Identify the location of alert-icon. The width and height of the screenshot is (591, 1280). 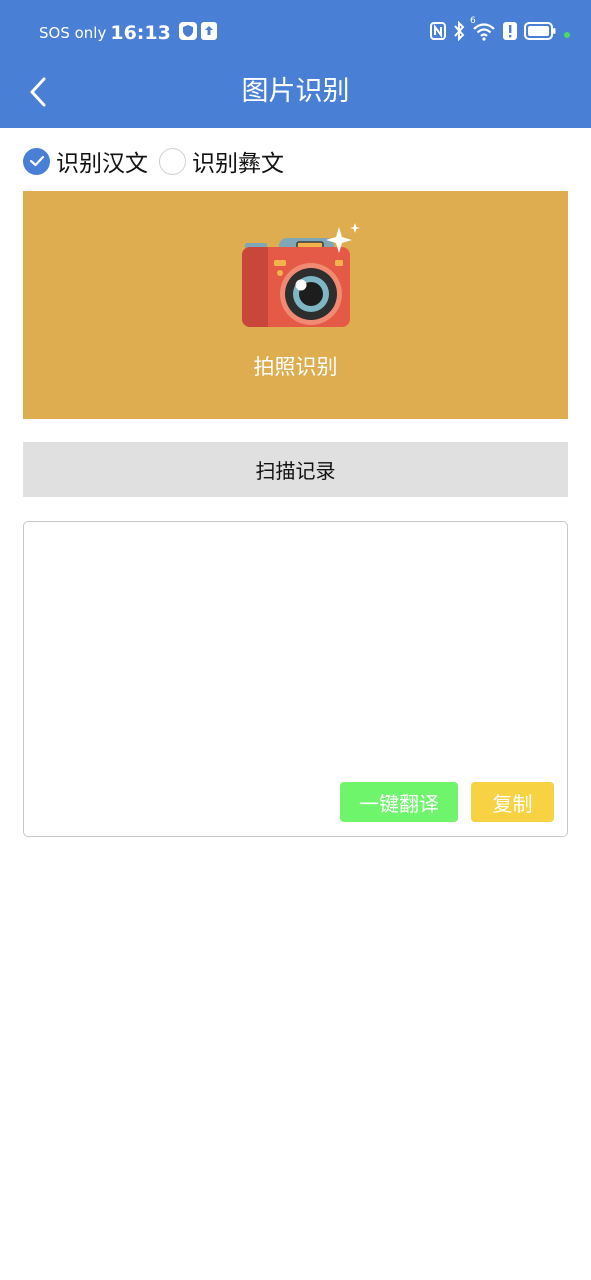
(510, 33).